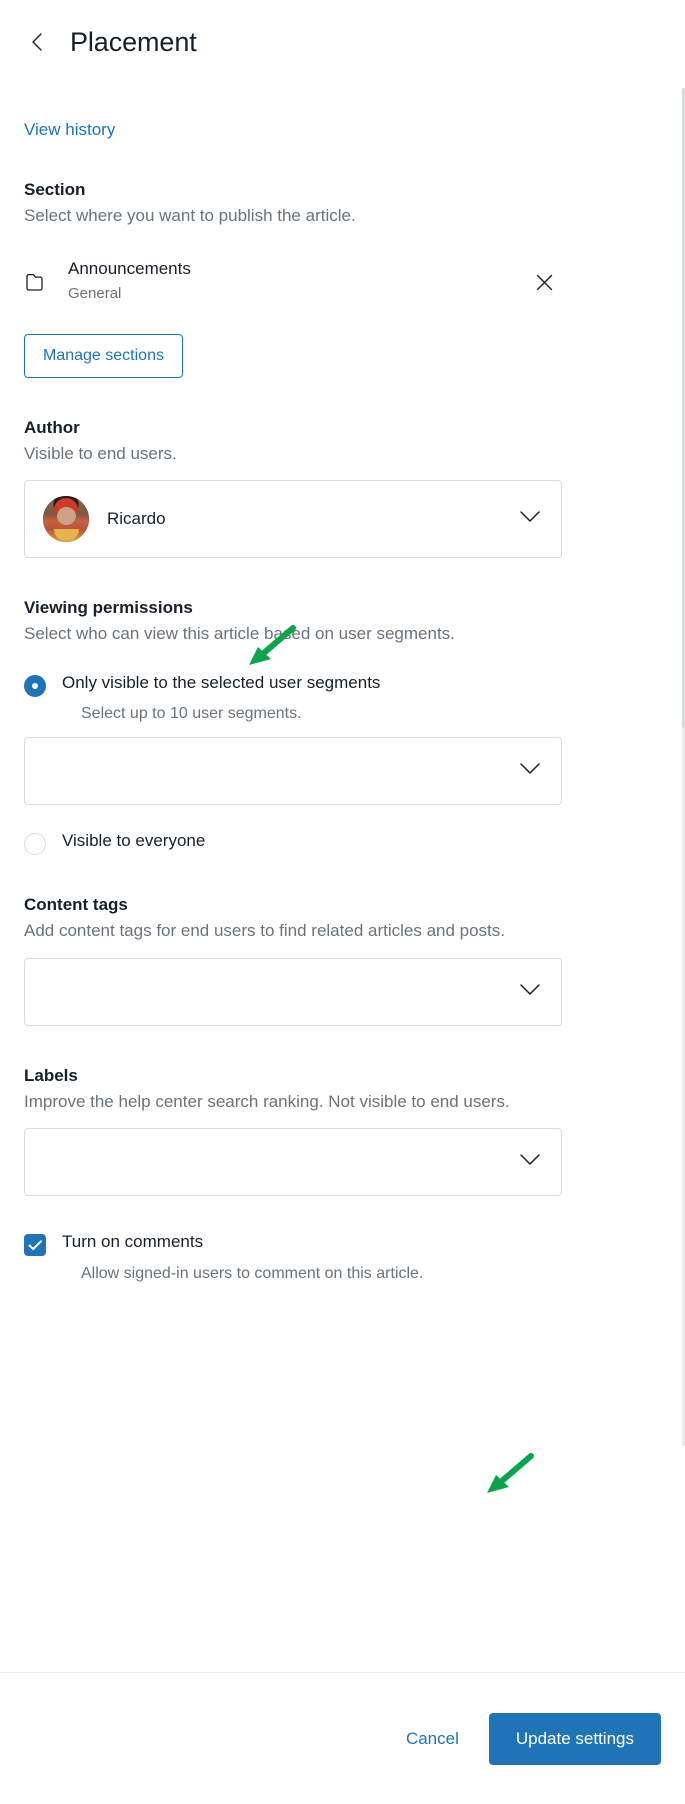 The width and height of the screenshot is (685, 1804). I want to click on labels-select, so click(293, 1162).